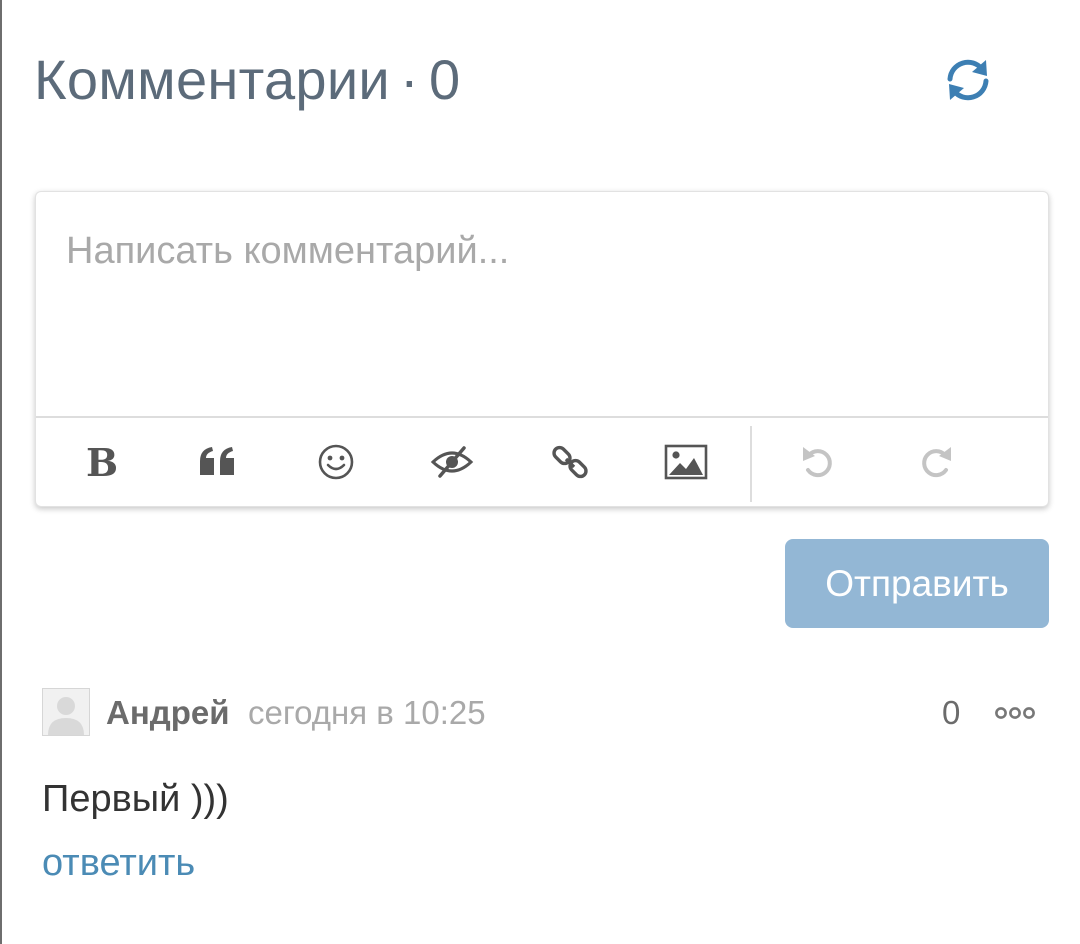  What do you see at coordinates (212, 79) in the screenshot?
I see `comments-title-label: Комментарии` at bounding box center [212, 79].